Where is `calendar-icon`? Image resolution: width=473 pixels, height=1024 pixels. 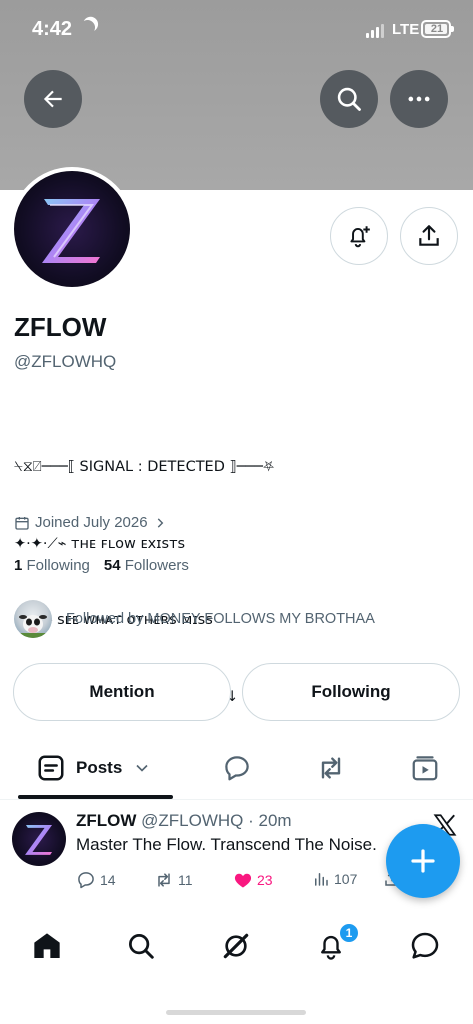
calendar-icon is located at coordinates (22, 523).